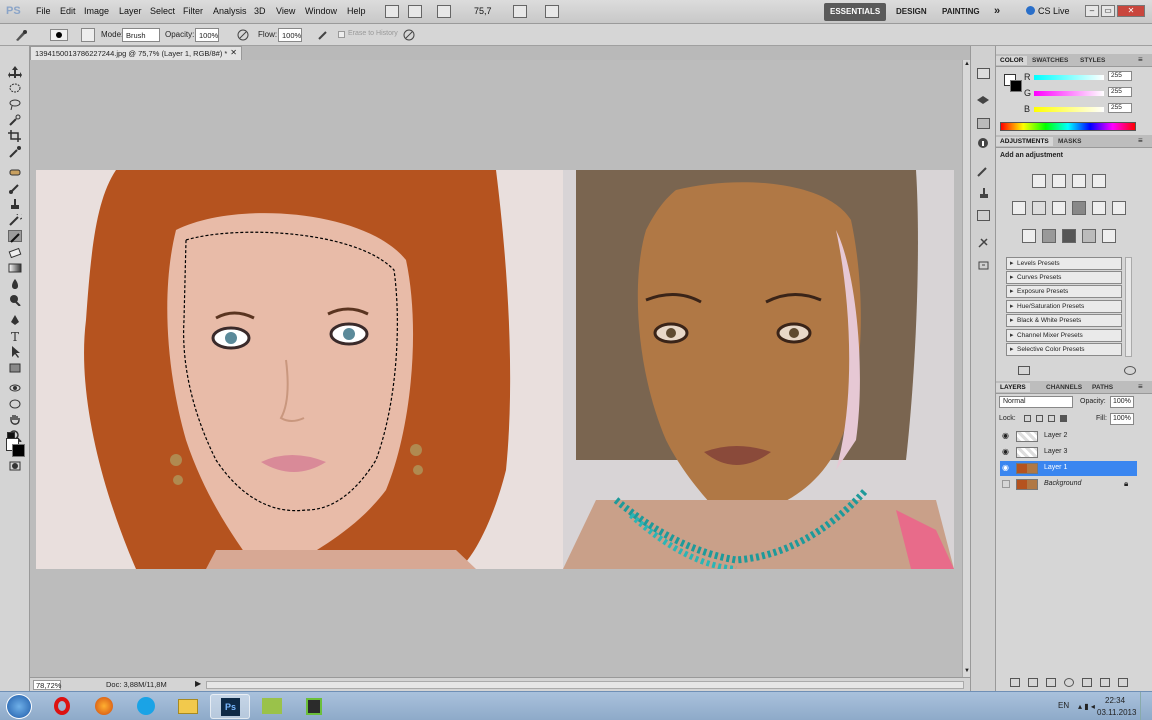 This screenshot has width=1152, height=720. What do you see at coordinates (1068, 484) in the screenshot?
I see `layer-row: Background 🔒︎` at bounding box center [1068, 484].